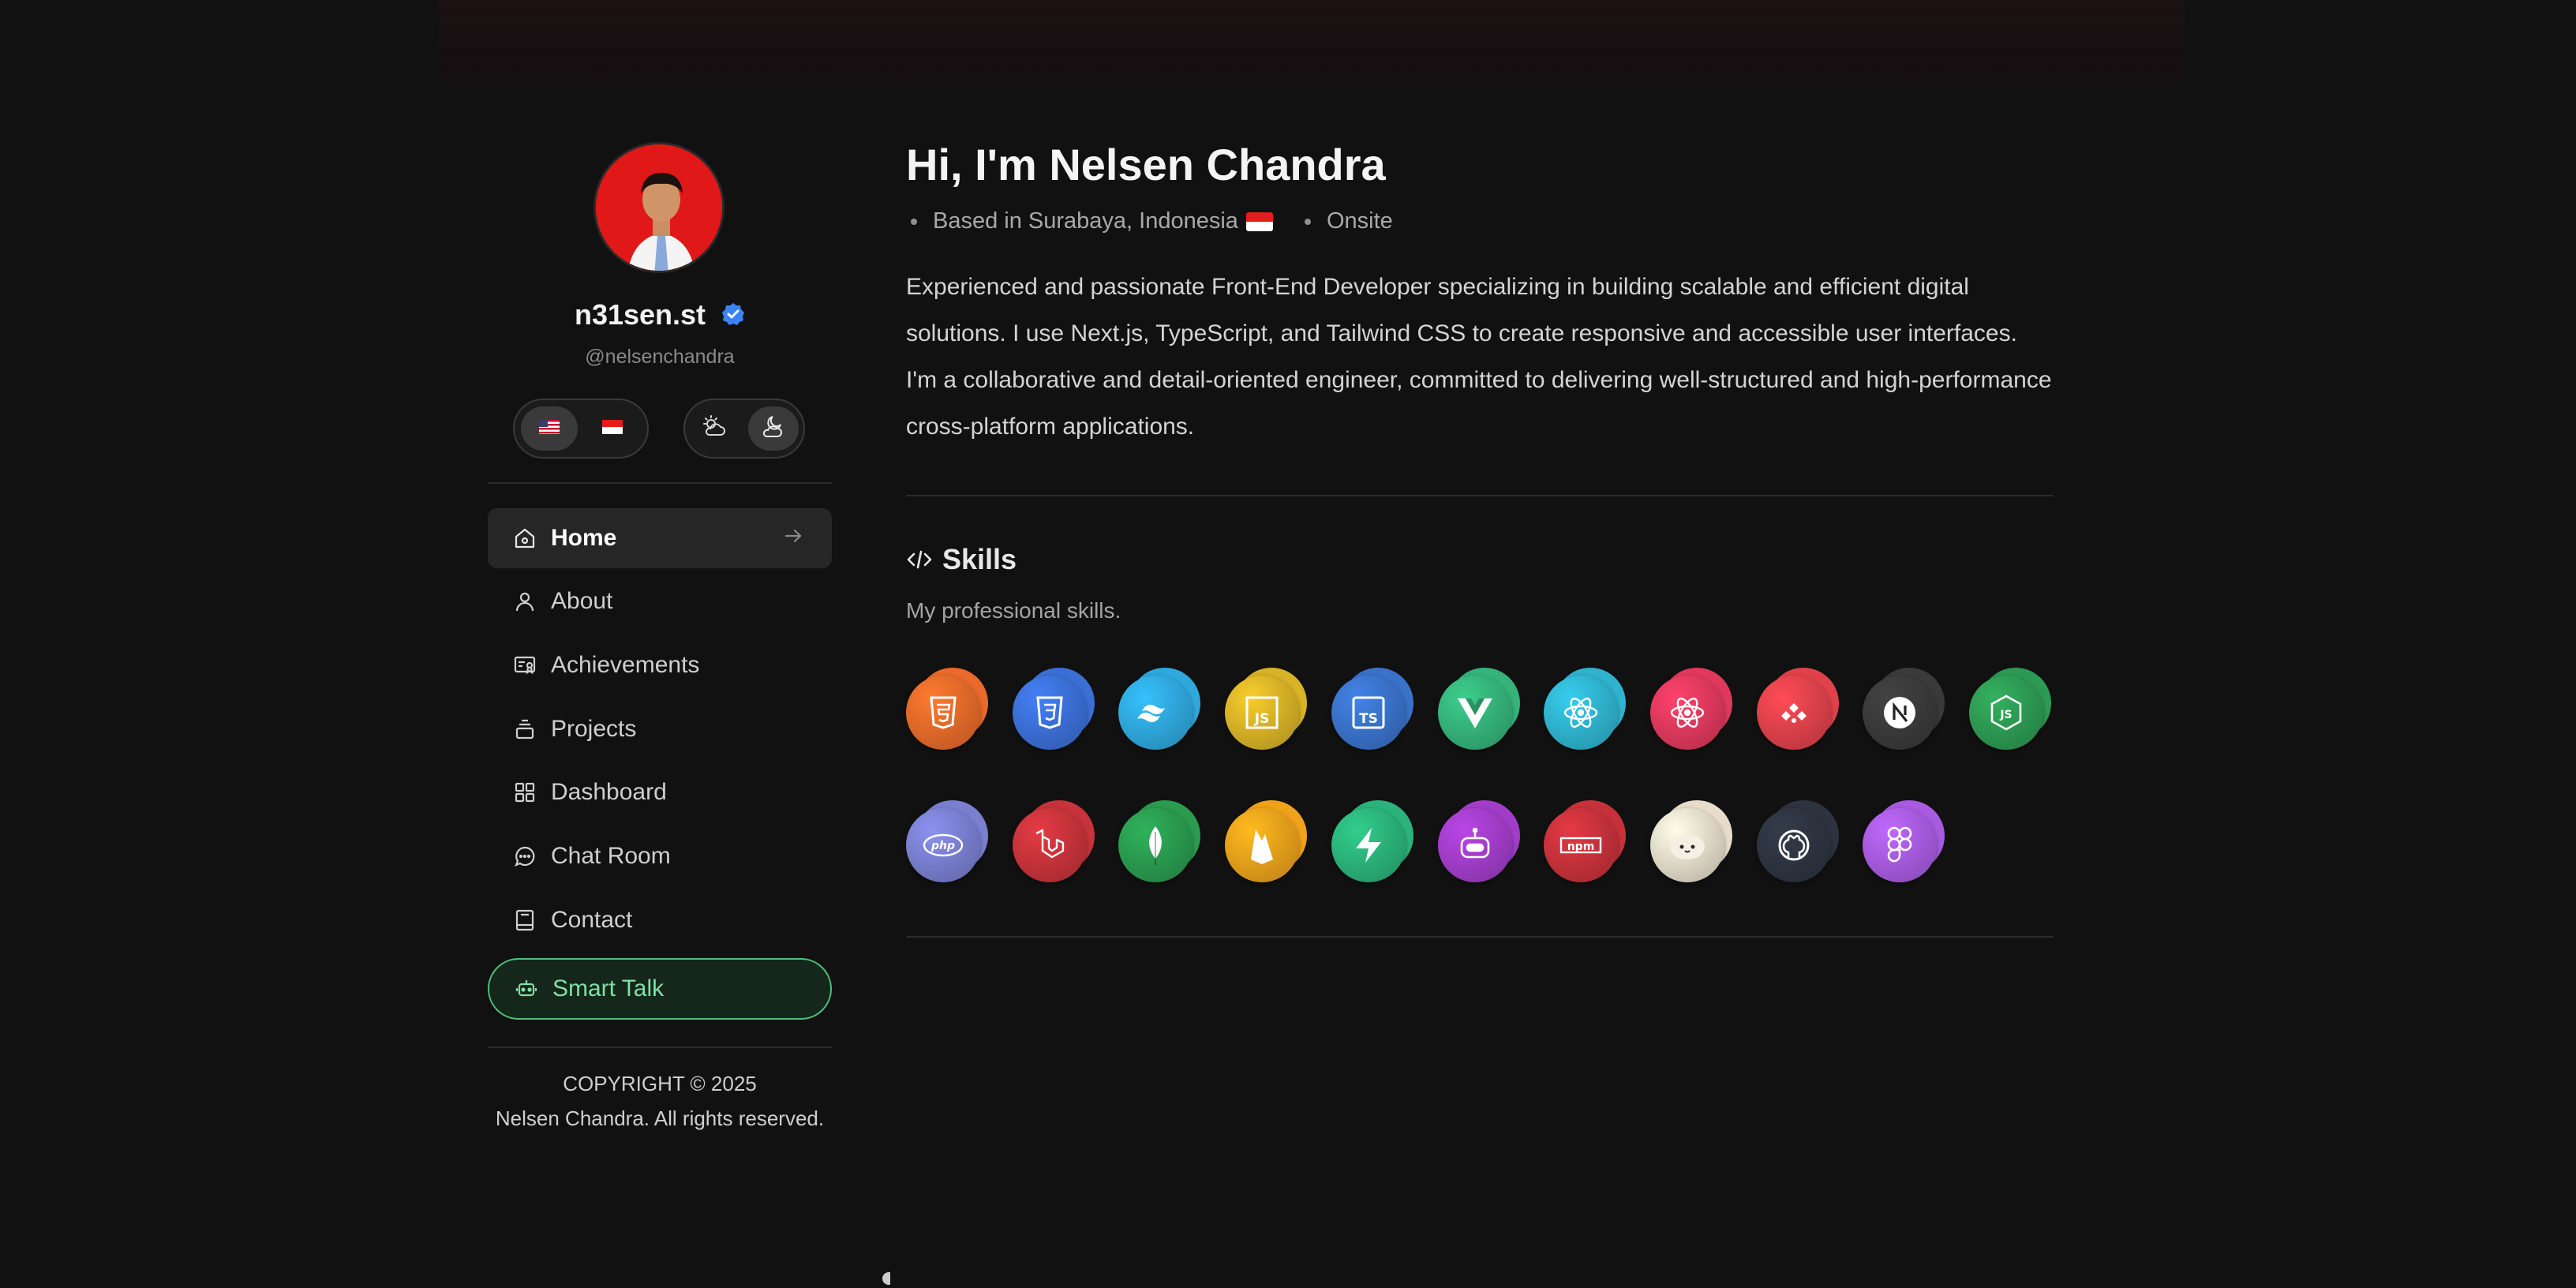 This screenshot has width=2576, height=1288. What do you see at coordinates (1480, 495) in the screenshot?
I see `section-divider` at bounding box center [1480, 495].